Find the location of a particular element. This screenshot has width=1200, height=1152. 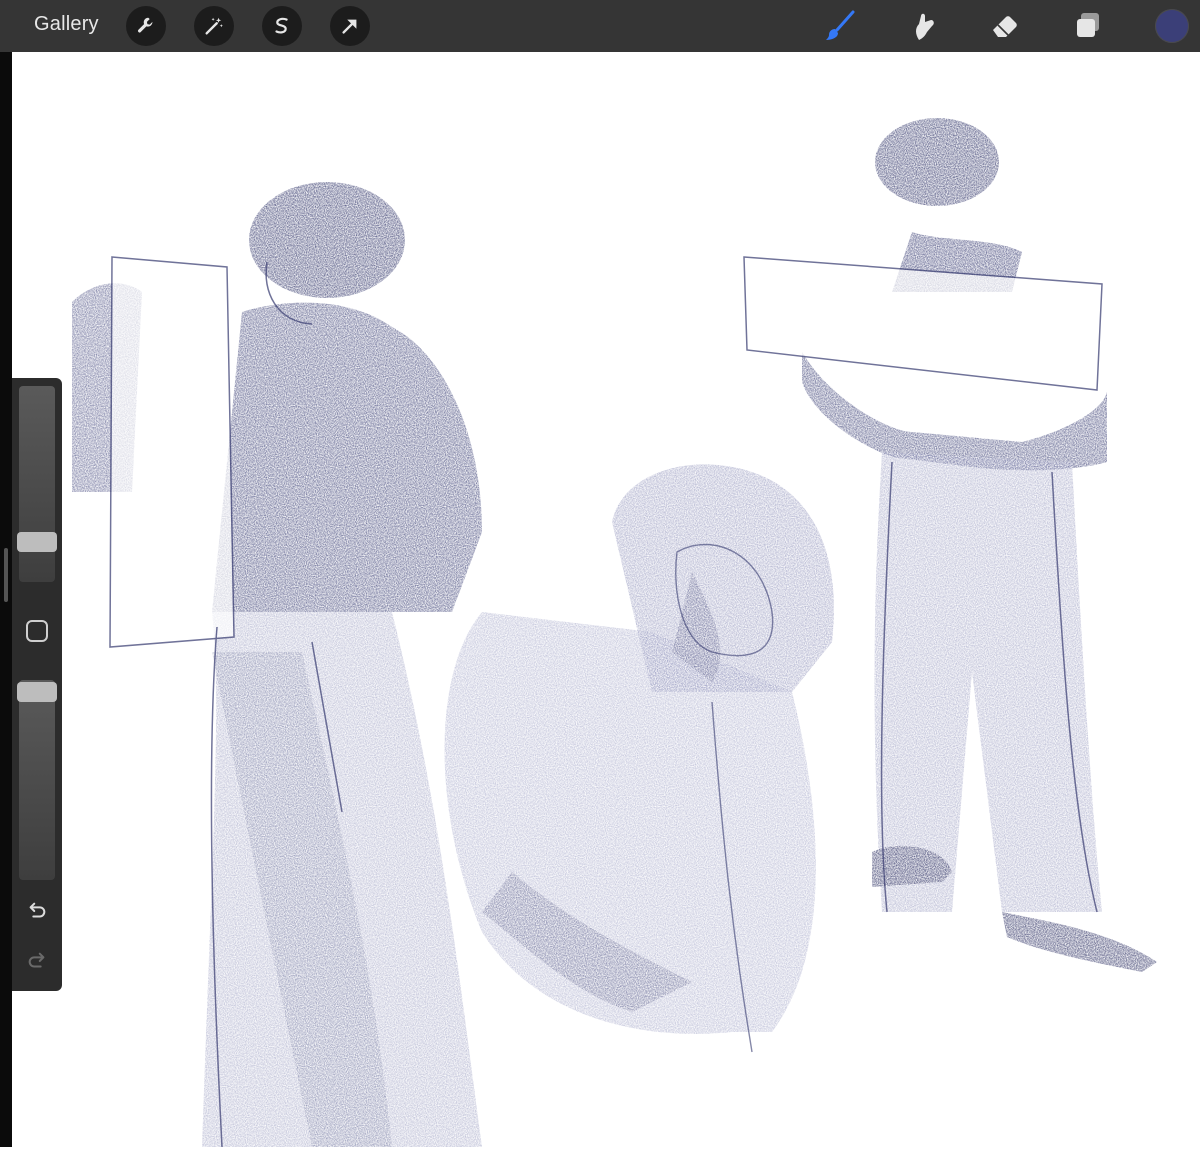

opacity-slider is located at coordinates (37, 780).